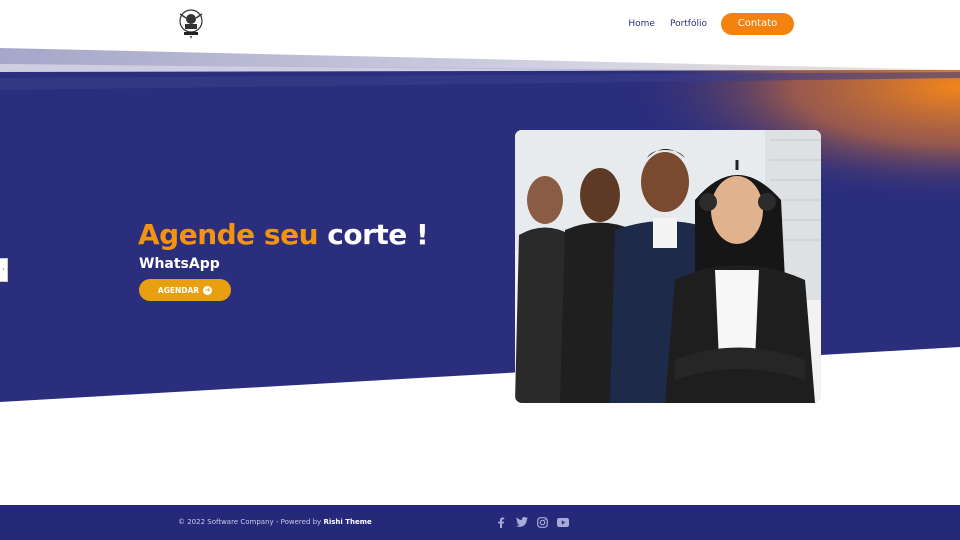 Image resolution: width=960 pixels, height=540 pixels. I want to click on hero-title-orange: Agende seu, so click(228, 234).